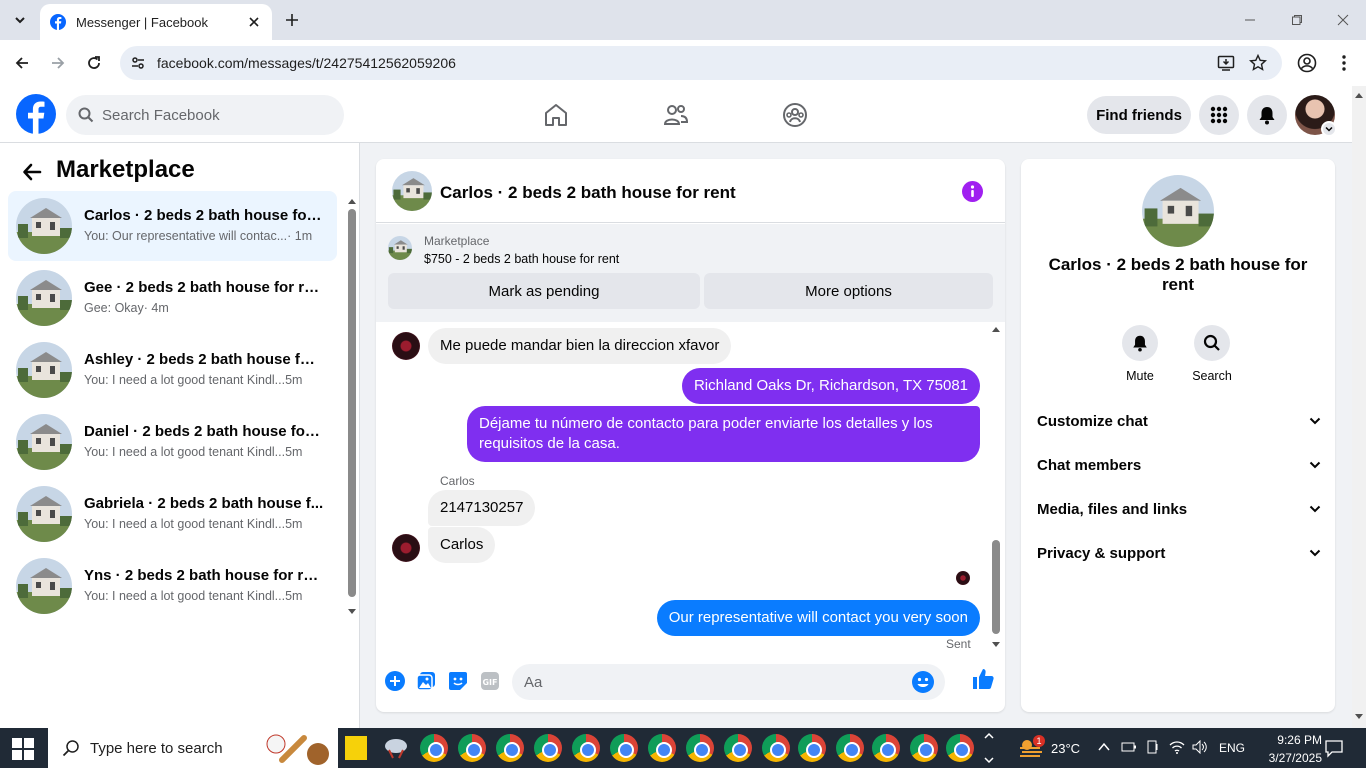  What do you see at coordinates (676, 115) in the screenshot?
I see `friends-icon` at bounding box center [676, 115].